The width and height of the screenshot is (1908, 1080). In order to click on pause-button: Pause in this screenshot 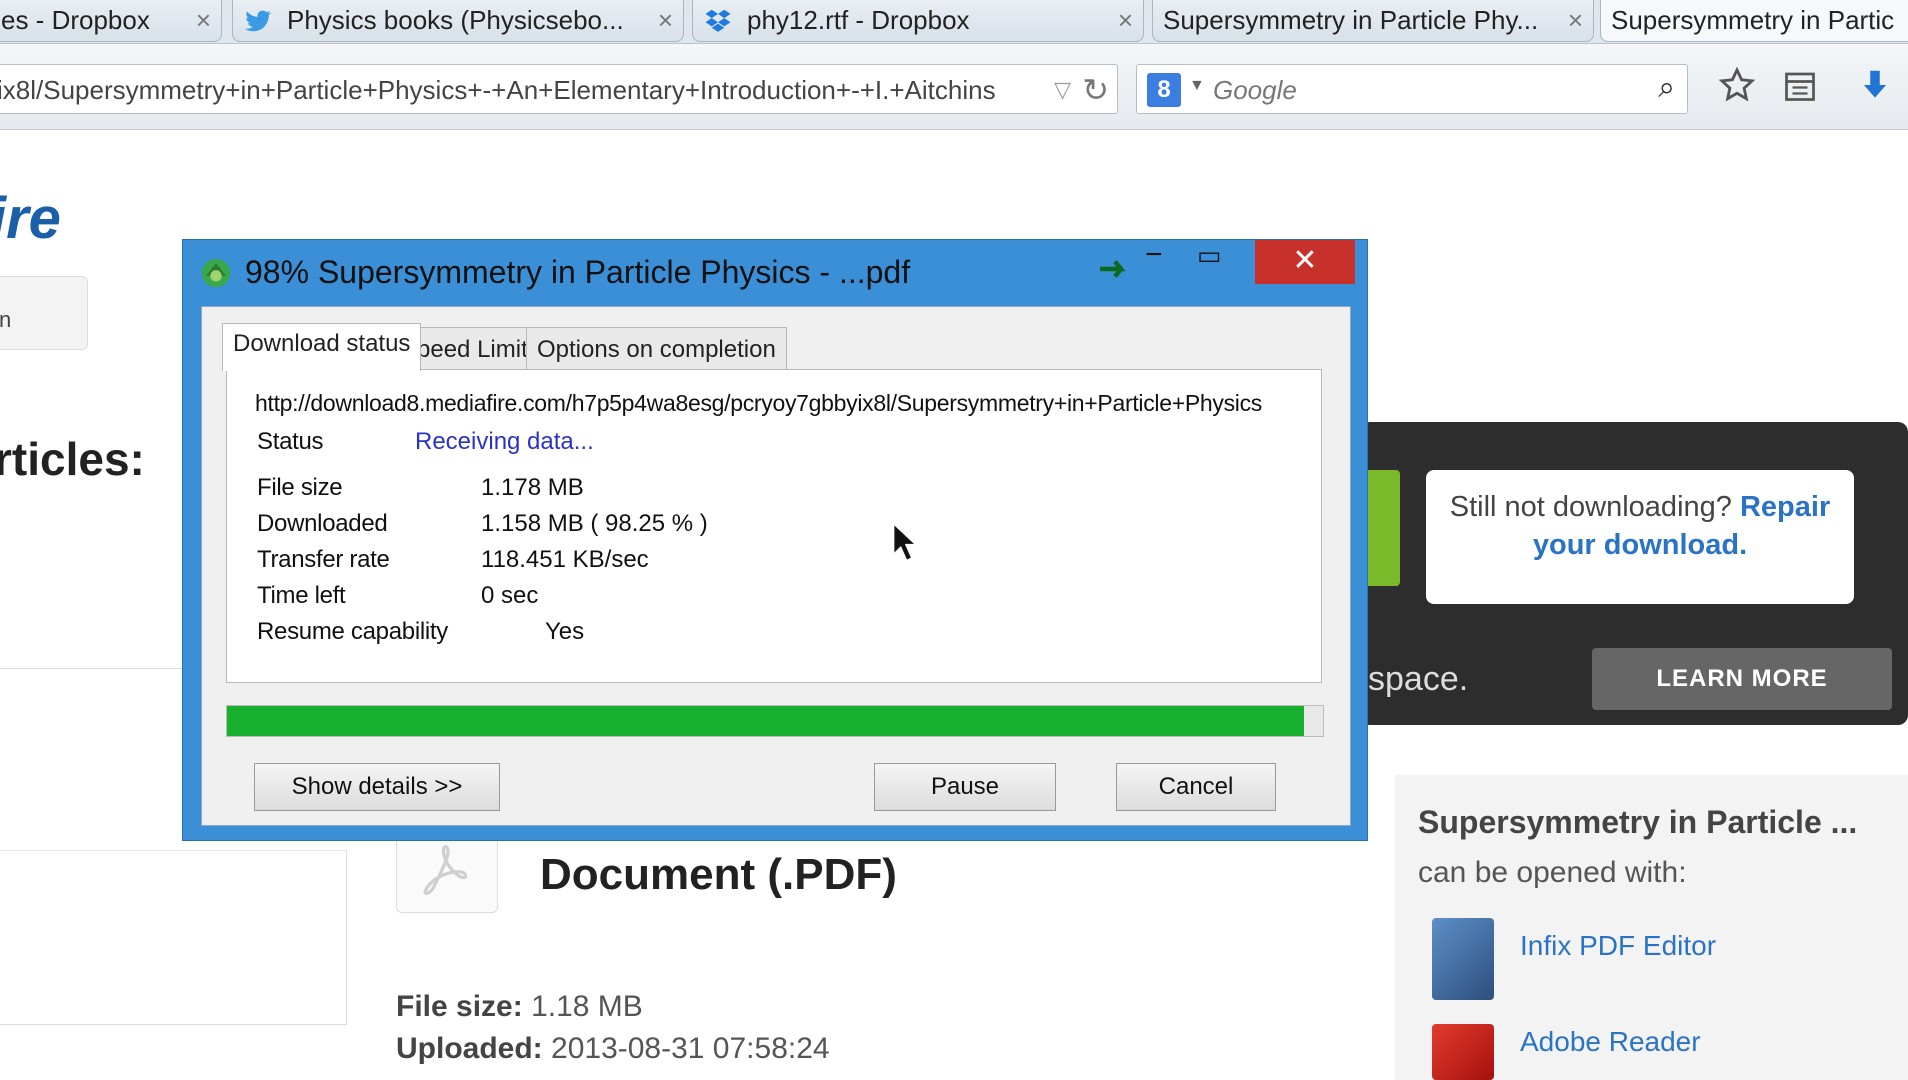, I will do `click(965, 787)`.